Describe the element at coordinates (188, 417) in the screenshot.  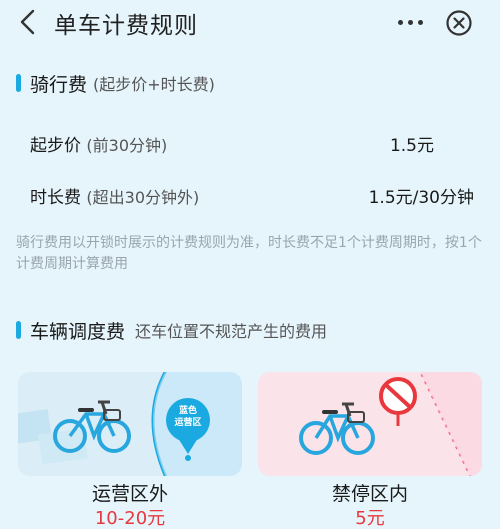
I see `zone-pin-label: 蓝色 运营区` at that location.